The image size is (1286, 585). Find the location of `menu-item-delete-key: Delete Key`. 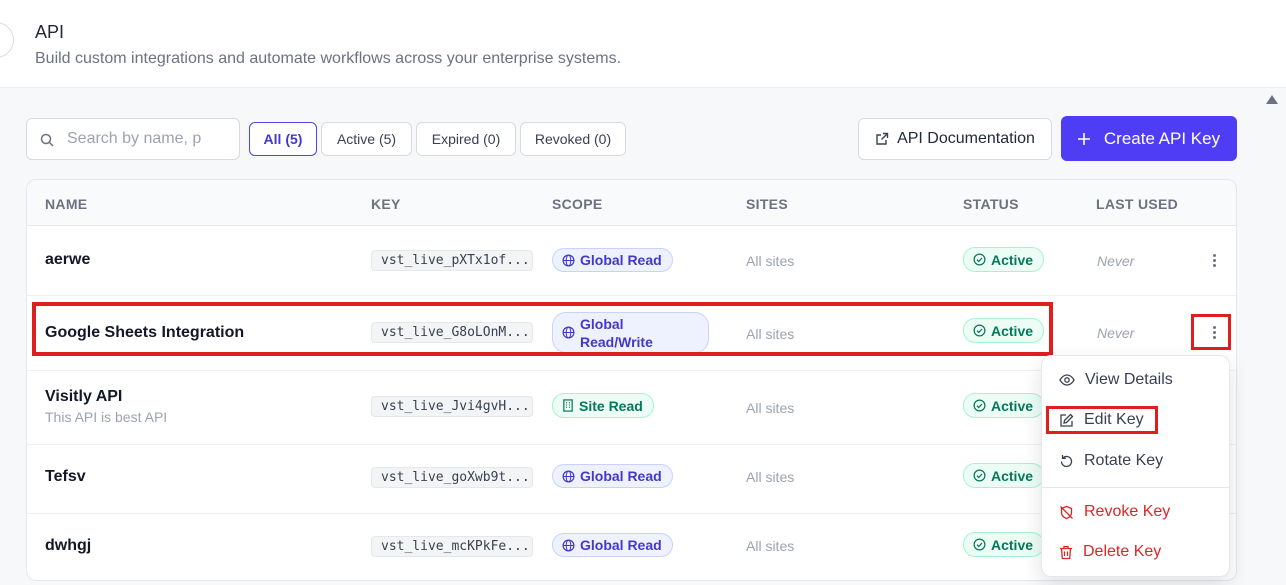

menu-item-delete-key: Delete Key is located at coordinates (1110, 552).